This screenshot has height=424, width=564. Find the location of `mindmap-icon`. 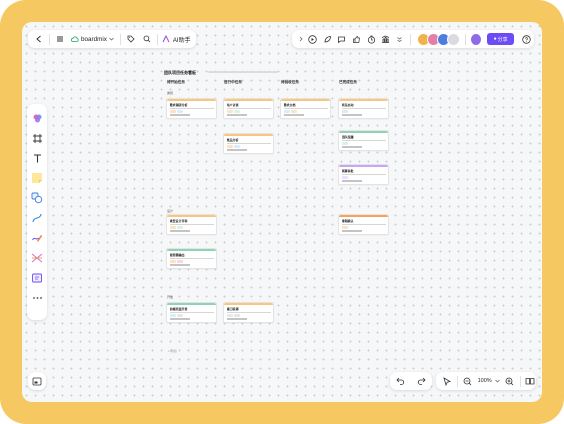

mindmap-icon is located at coordinates (37, 258).